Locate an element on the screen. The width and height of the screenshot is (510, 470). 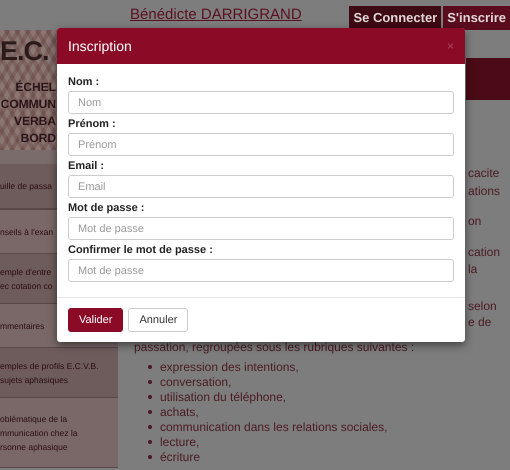
list-item: lecture, is located at coordinates (180, 442).